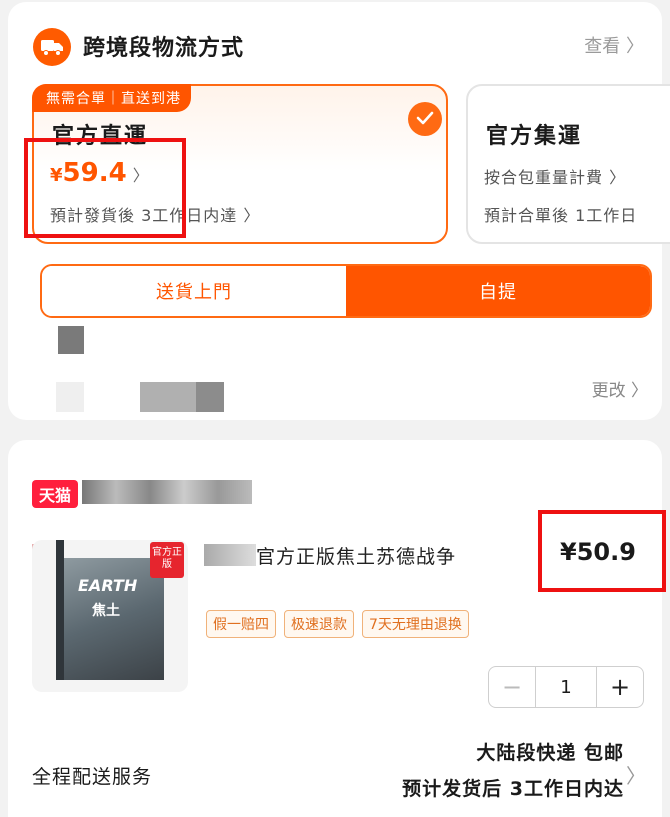 This screenshot has height=817, width=670. What do you see at coordinates (60, 610) in the screenshot?
I see `book-spine` at bounding box center [60, 610].